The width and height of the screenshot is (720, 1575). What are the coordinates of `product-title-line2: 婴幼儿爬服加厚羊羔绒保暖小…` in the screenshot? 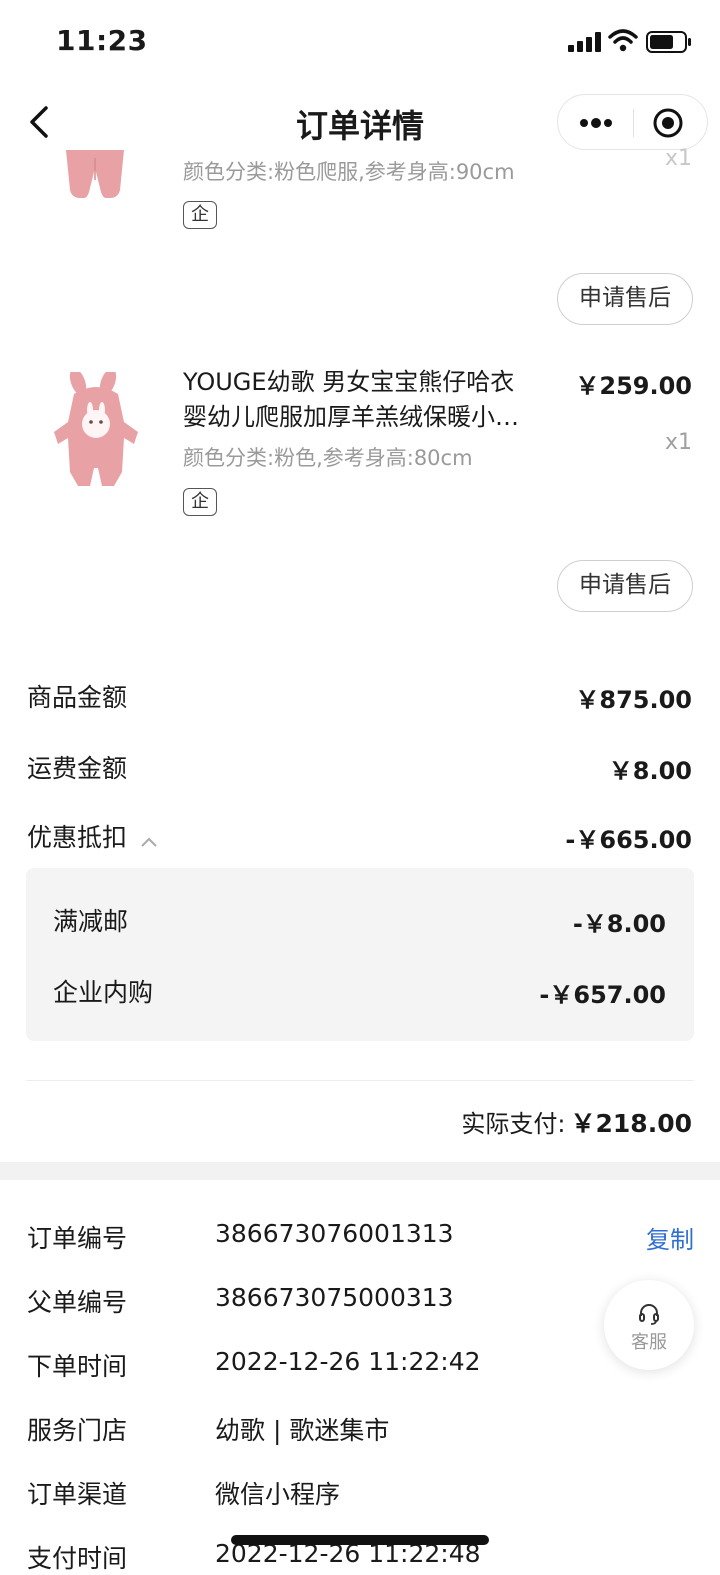 It's located at (368, 417).